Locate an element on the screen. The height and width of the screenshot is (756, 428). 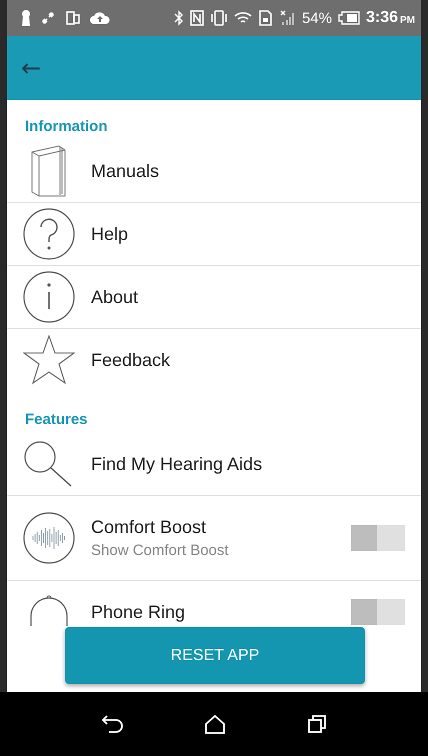
vibrate-icon is located at coordinates (219, 18).